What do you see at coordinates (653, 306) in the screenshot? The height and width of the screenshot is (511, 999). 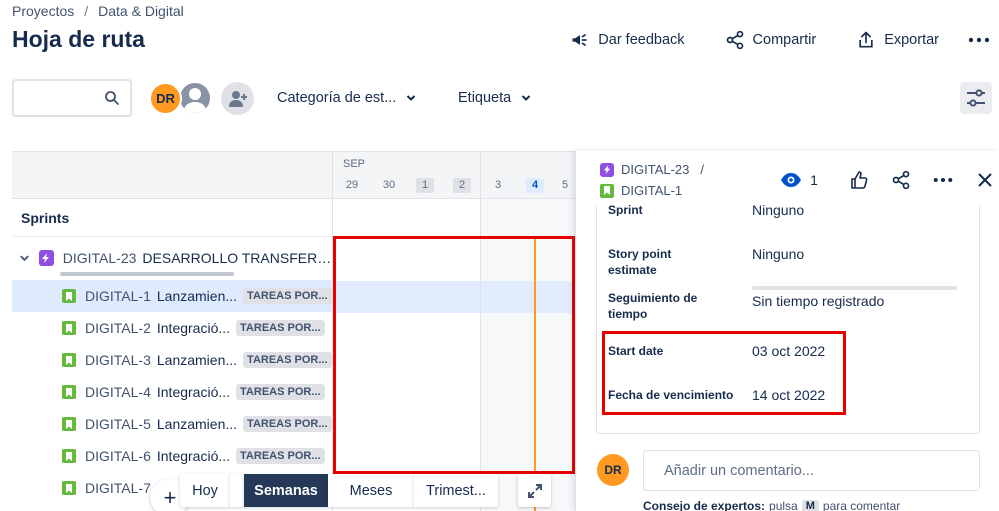 I see `time-tracking-label: Seguimiento de tiempo` at bounding box center [653, 306].